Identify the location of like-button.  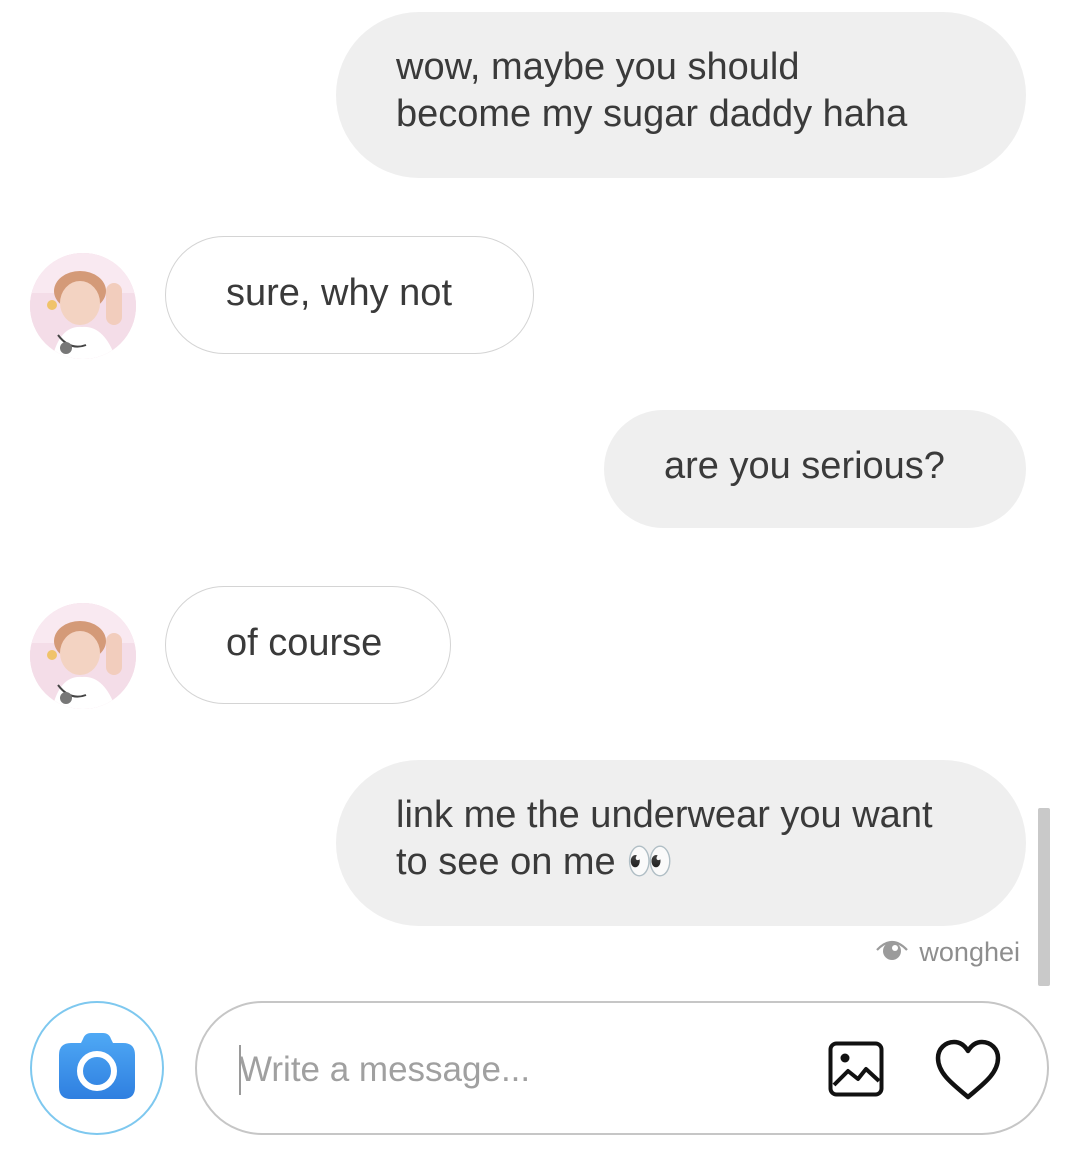
(968, 1070).